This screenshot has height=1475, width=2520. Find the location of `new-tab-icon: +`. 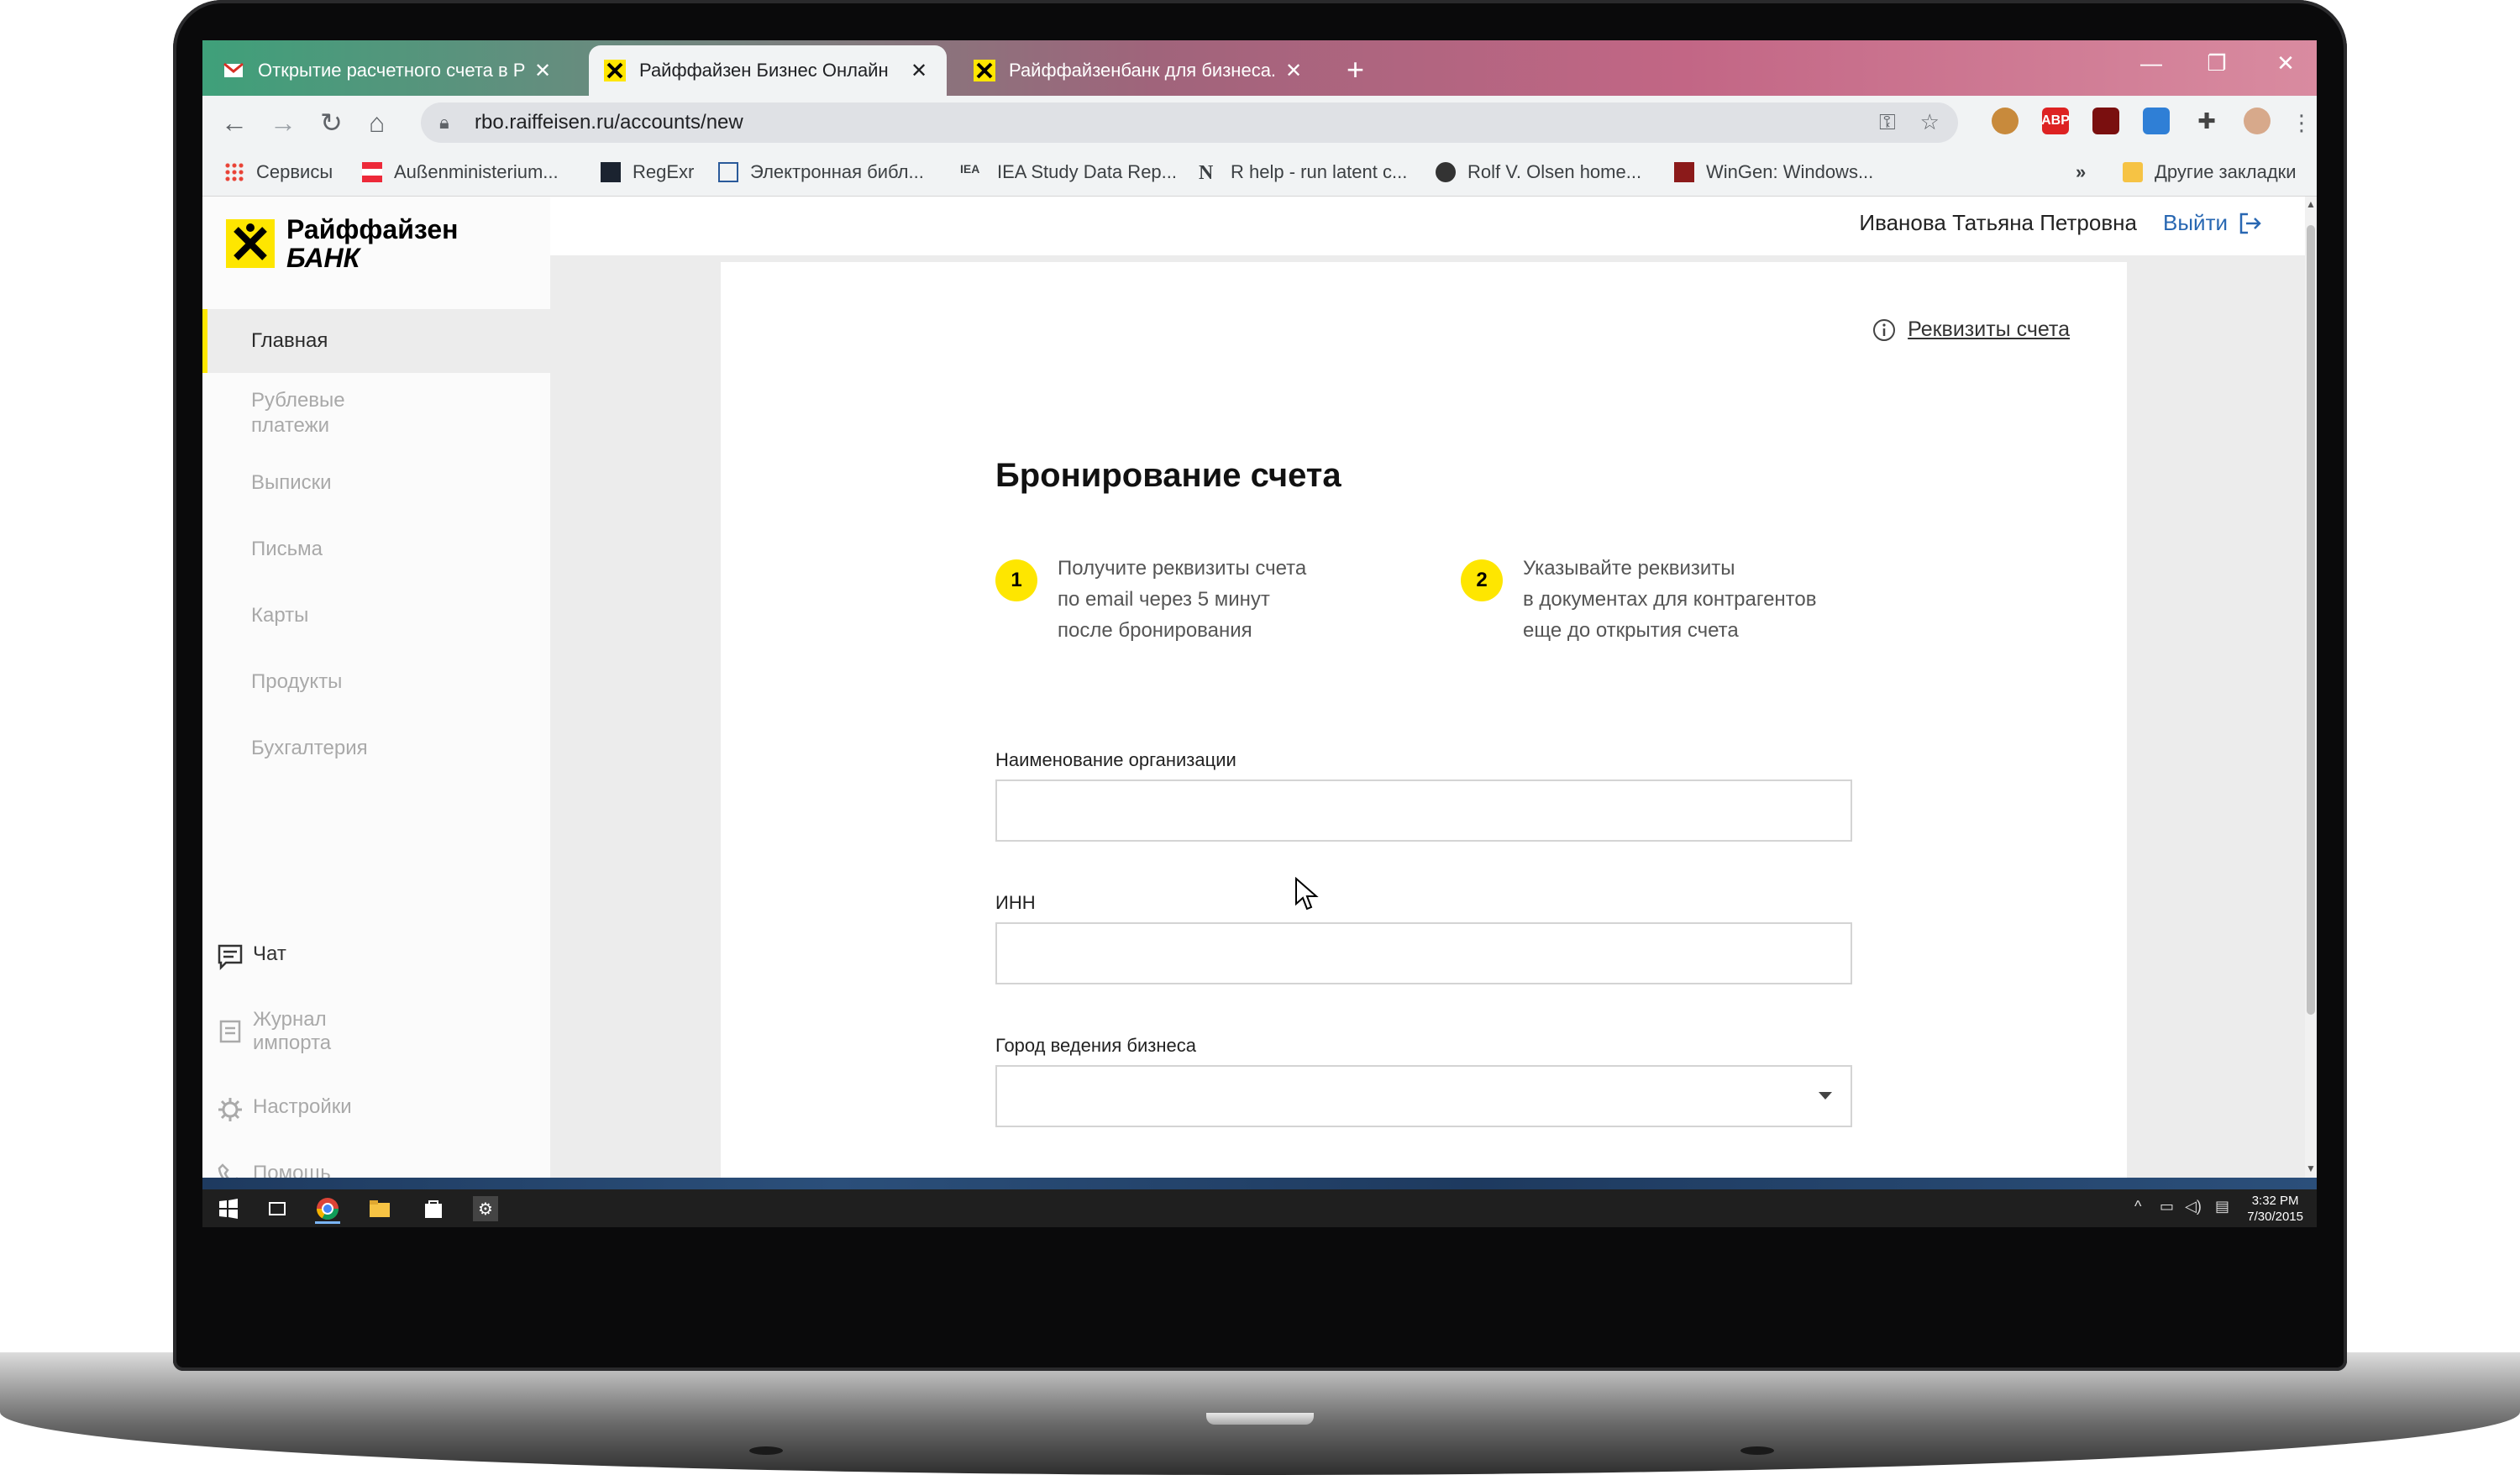

new-tab-icon: + is located at coordinates (1355, 70).